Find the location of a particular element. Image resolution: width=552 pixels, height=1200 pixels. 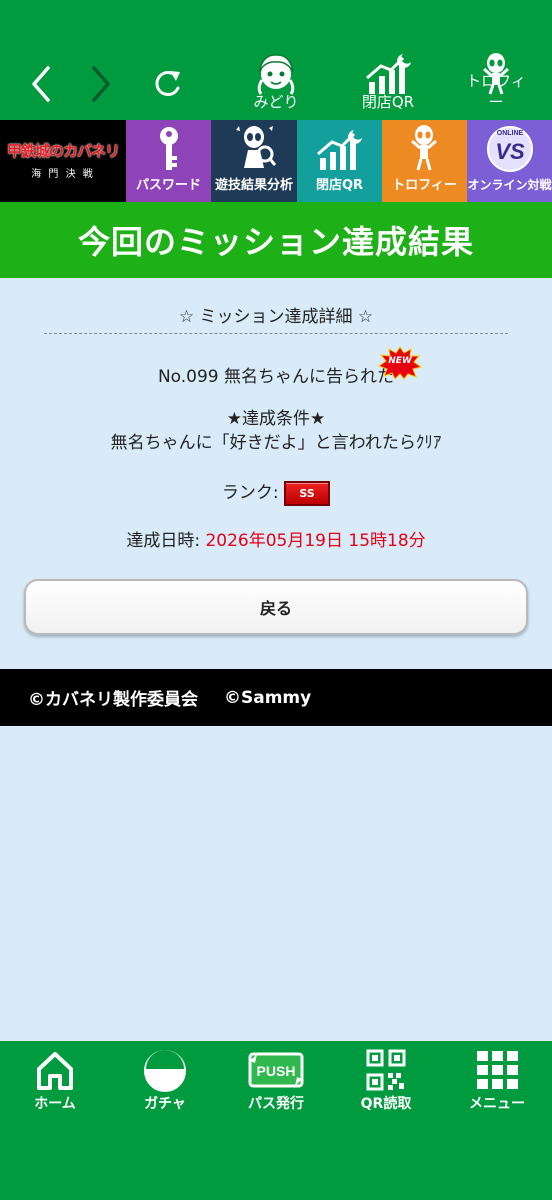

forward-arrow-icon is located at coordinates (101, 84).